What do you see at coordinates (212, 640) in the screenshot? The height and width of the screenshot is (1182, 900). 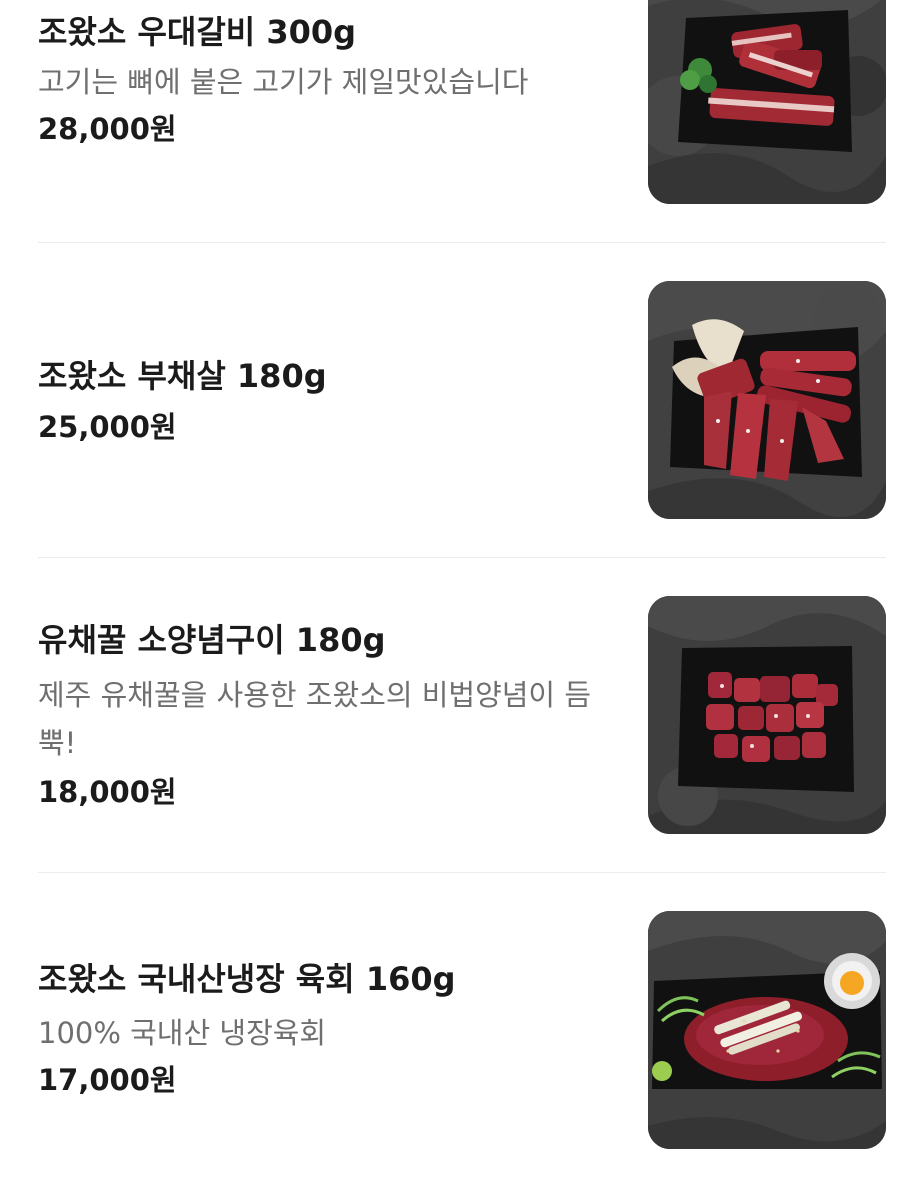 I see `menu-item-name: 유채꿀 소양념구이 180g` at bounding box center [212, 640].